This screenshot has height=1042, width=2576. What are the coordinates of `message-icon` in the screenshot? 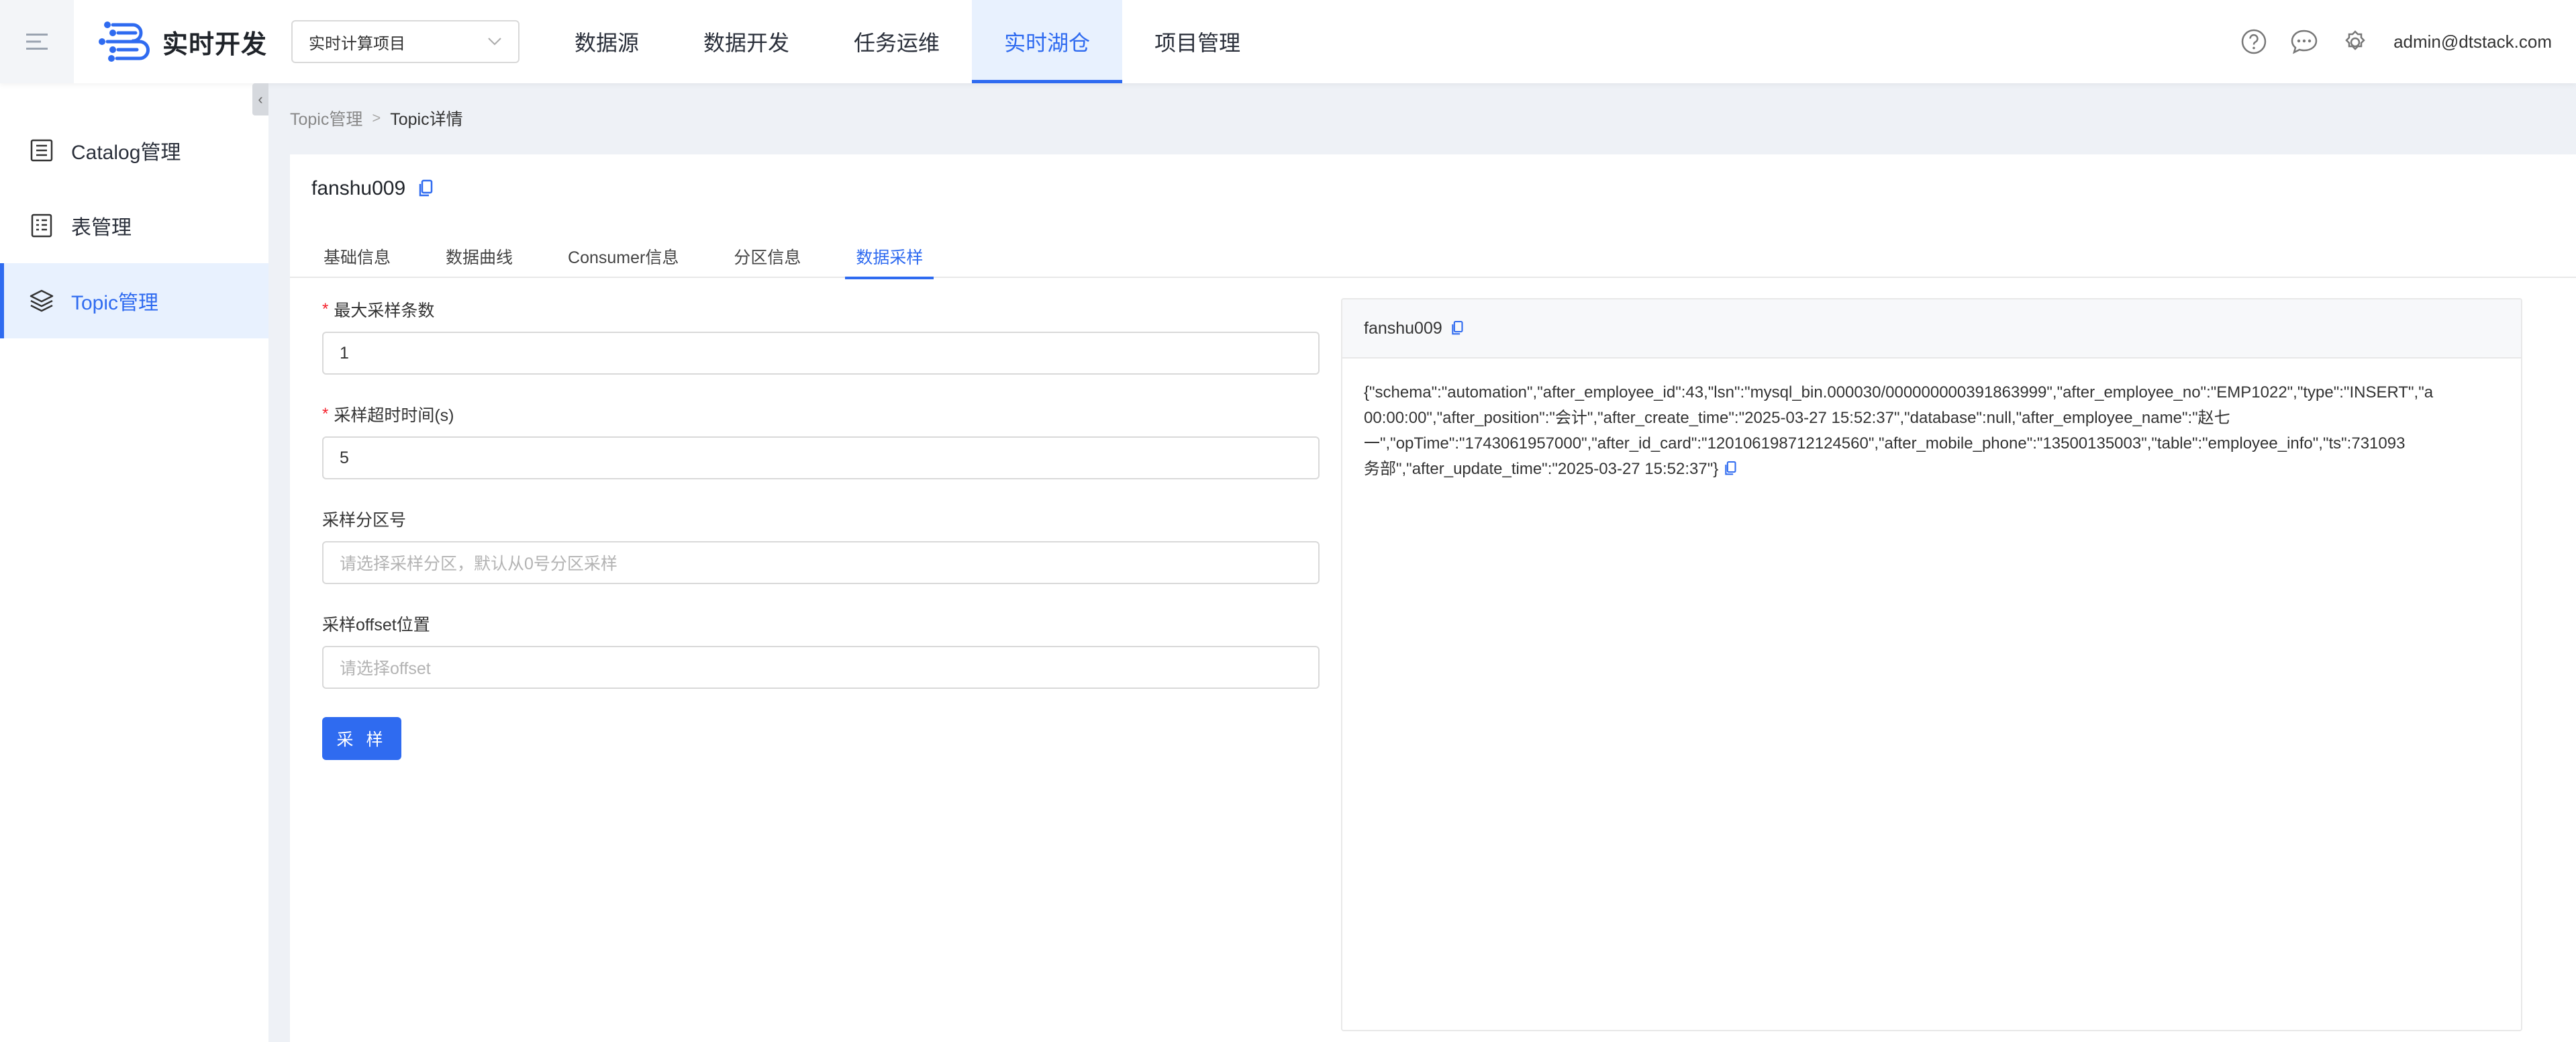 It's located at (2304, 41).